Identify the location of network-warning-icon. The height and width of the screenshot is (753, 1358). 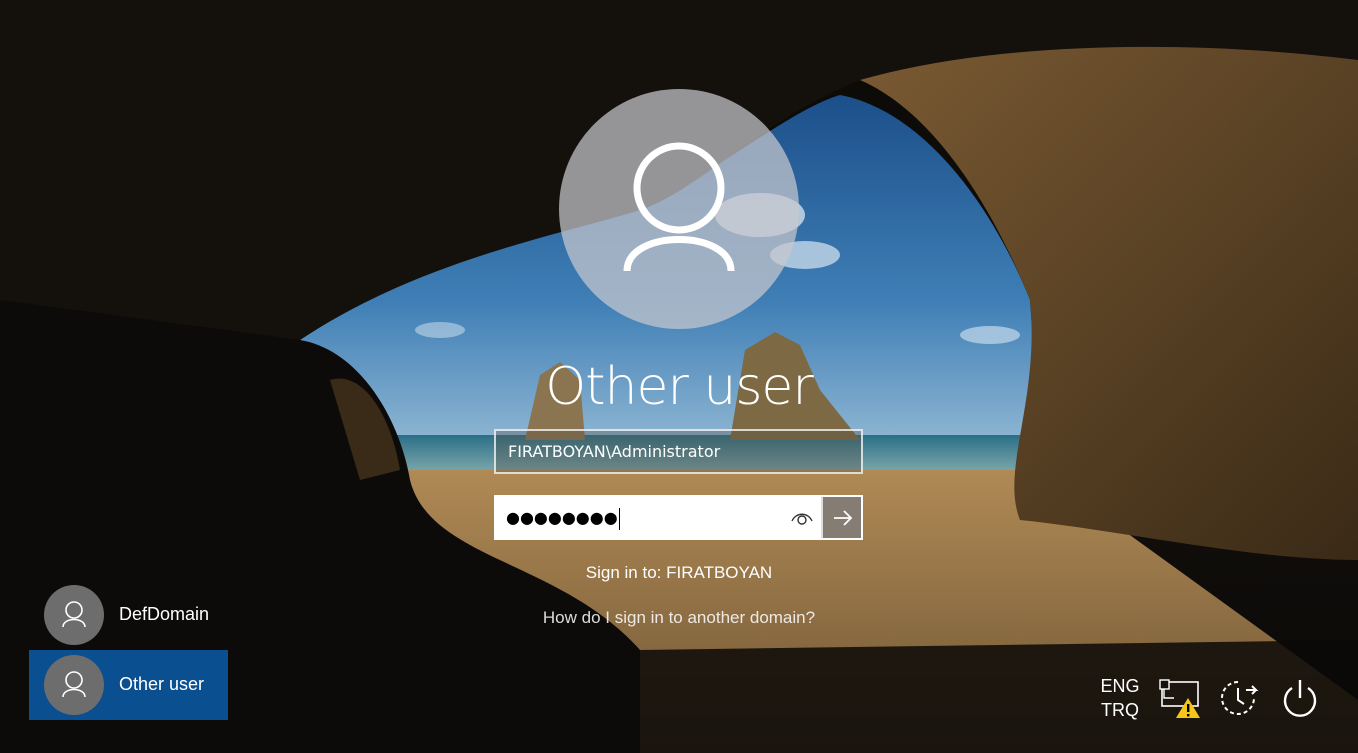
(1179, 698).